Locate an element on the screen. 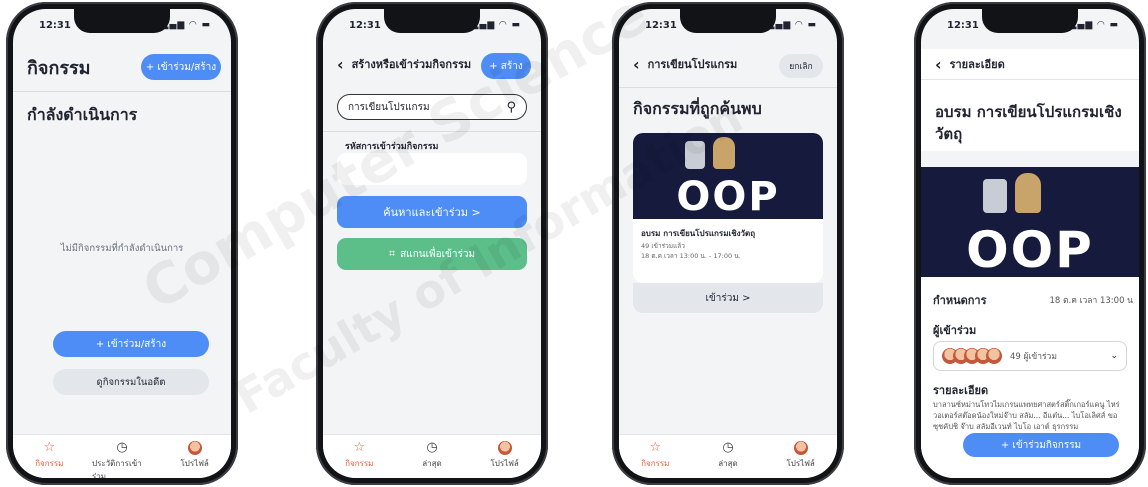  tab-history: ◷ ประวัติการเข้าร่วม is located at coordinates (121, 459).